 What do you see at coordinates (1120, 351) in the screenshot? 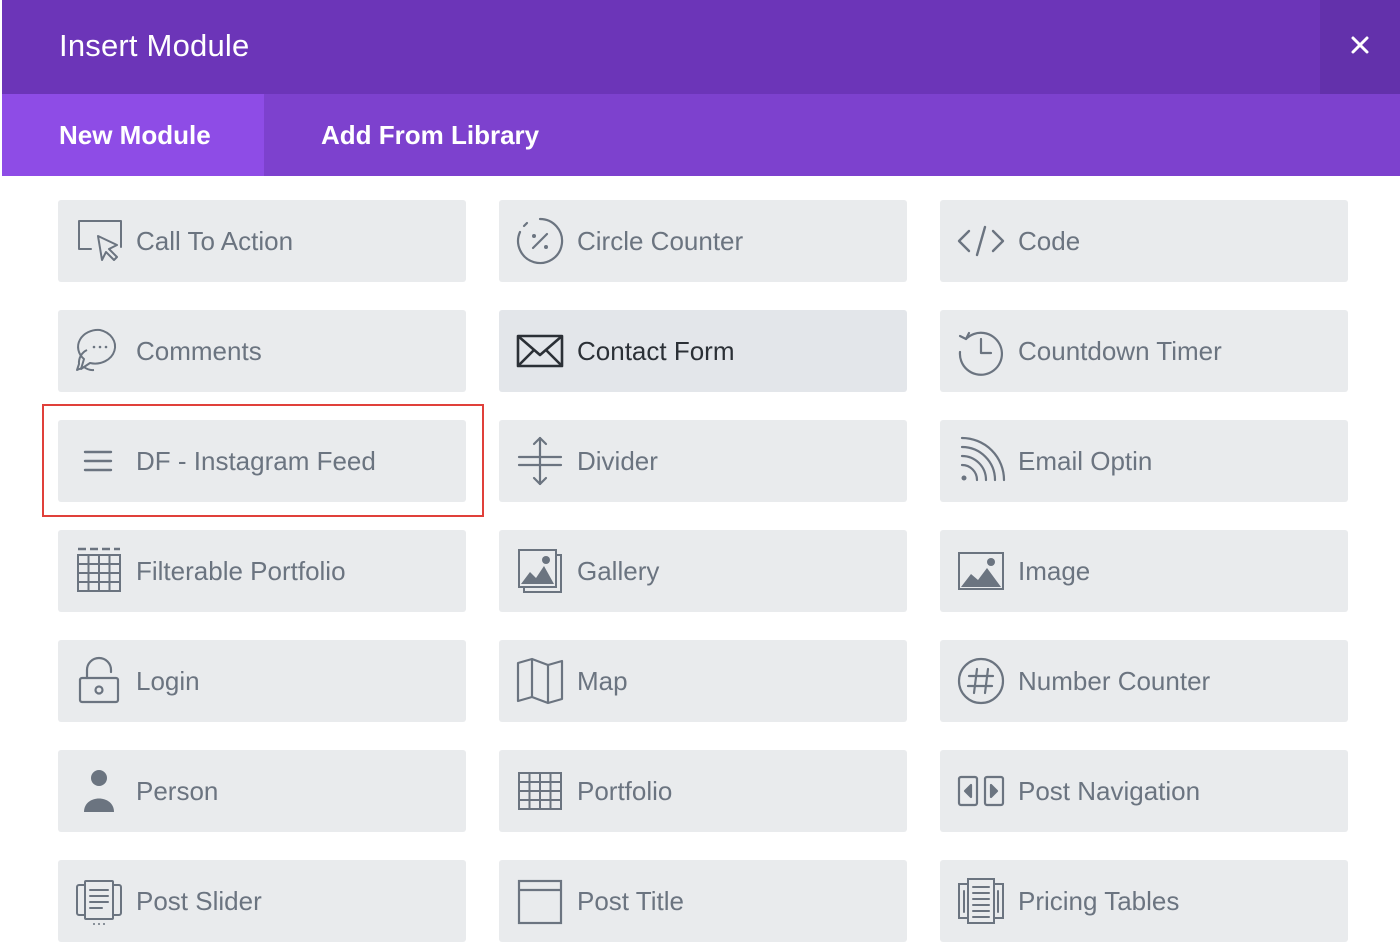
I see `module-label: Countdown Timer` at bounding box center [1120, 351].